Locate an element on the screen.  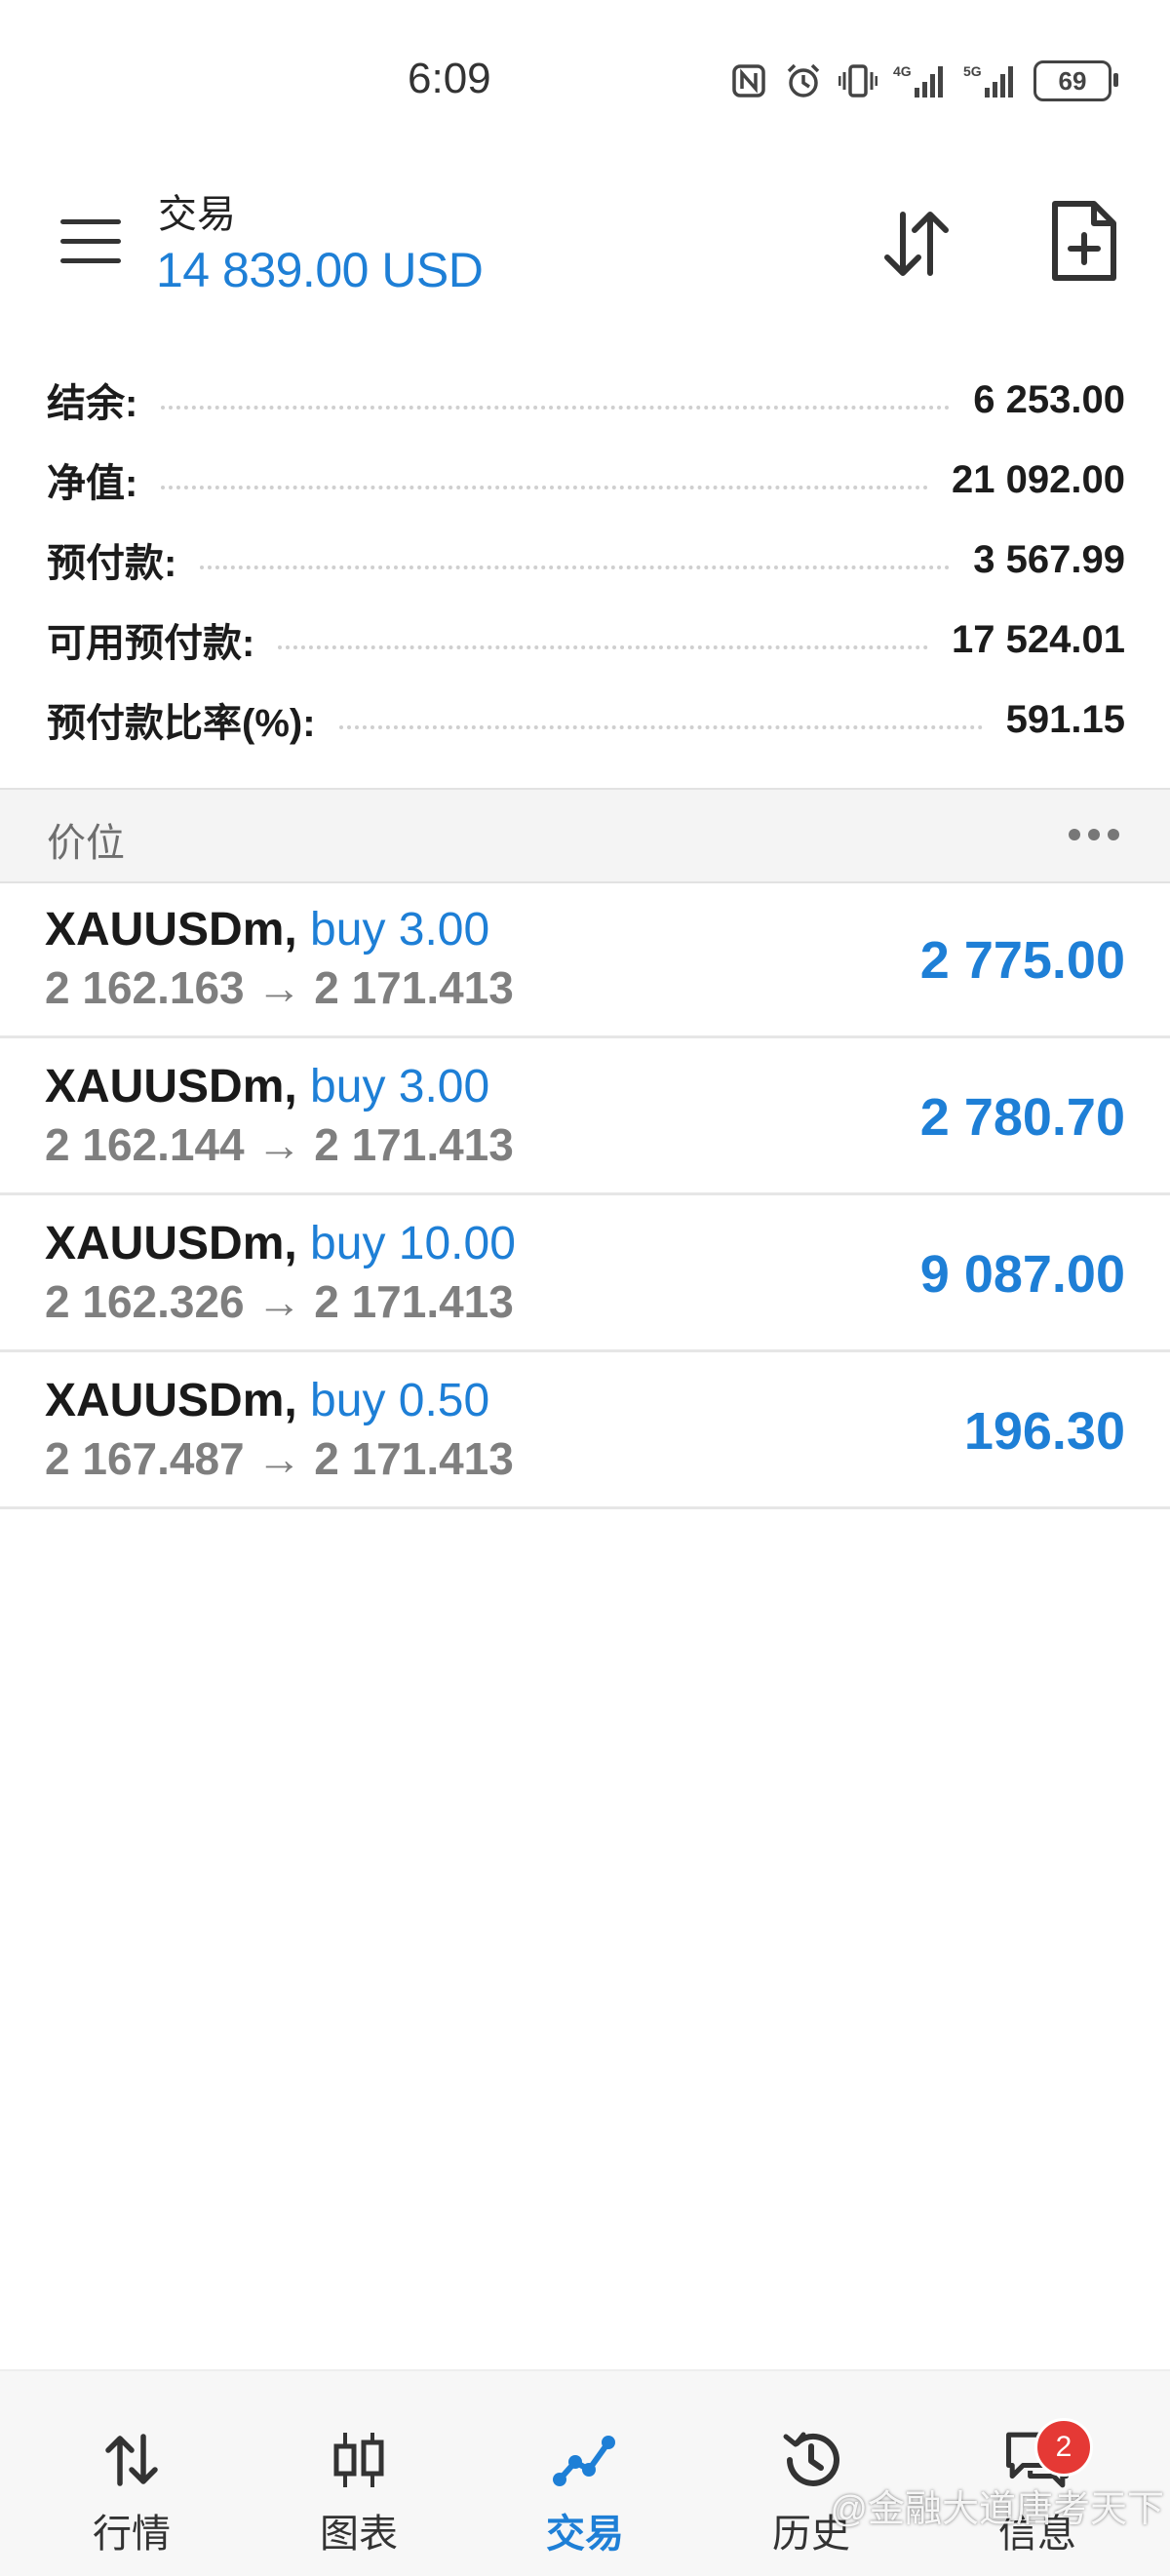
summary-label: 结余: is located at coordinates (92, 403).